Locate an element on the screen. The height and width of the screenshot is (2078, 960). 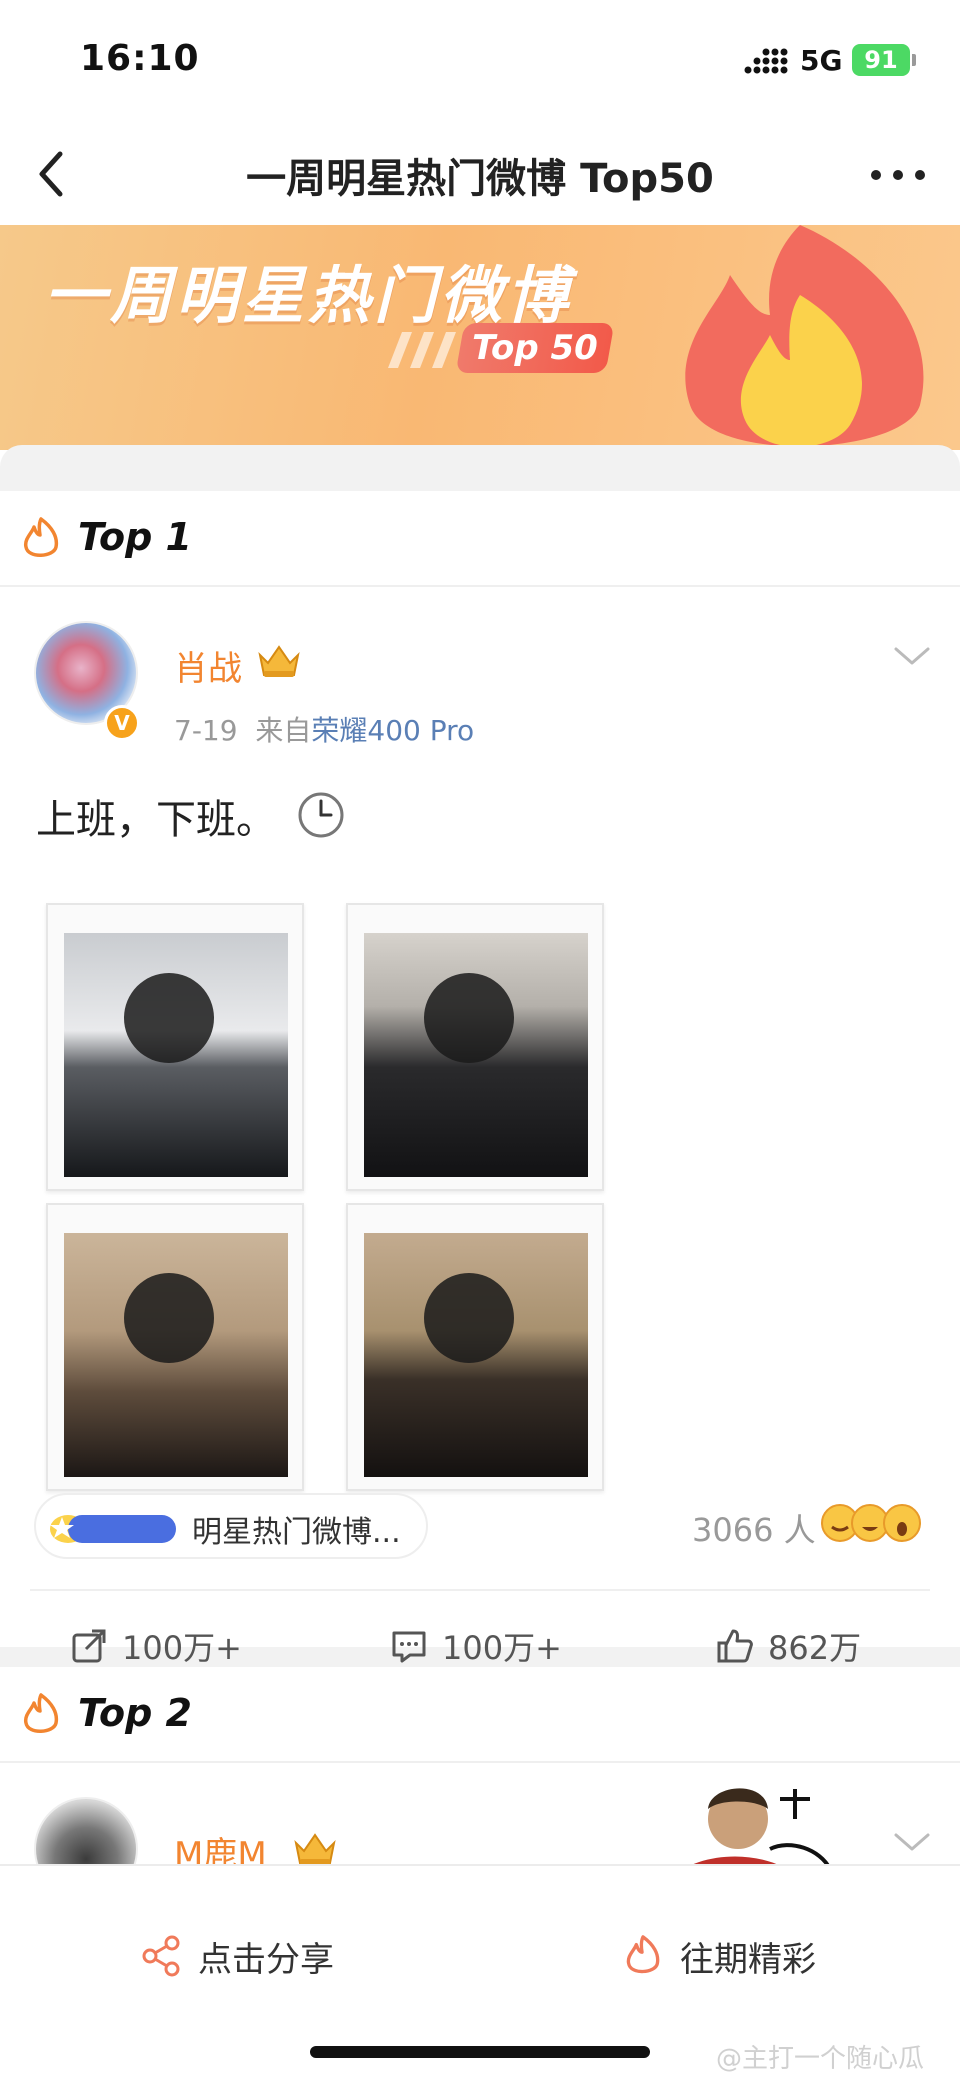
share-button: 点击分享 is located at coordinates (237, 1956).